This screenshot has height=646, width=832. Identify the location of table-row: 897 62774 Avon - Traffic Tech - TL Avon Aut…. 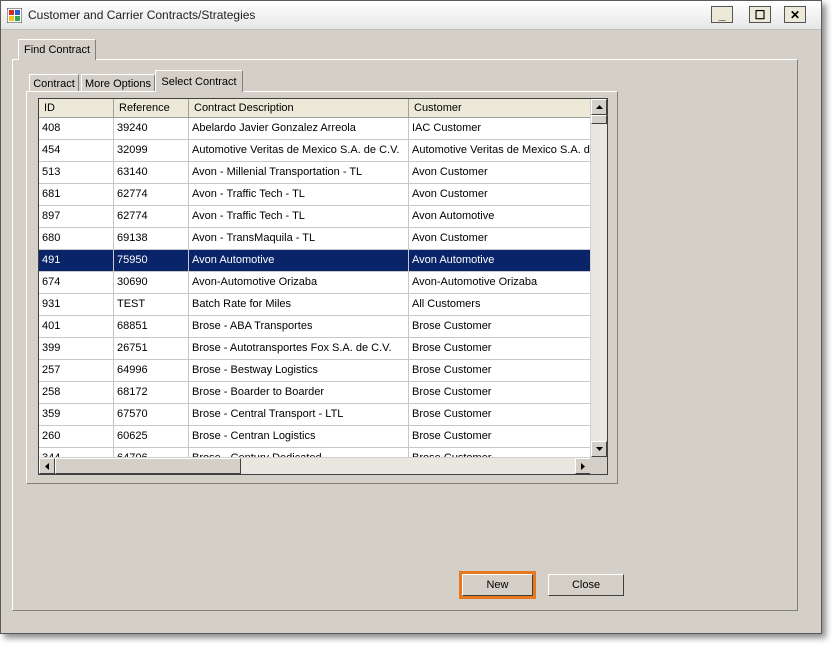
(315, 217).